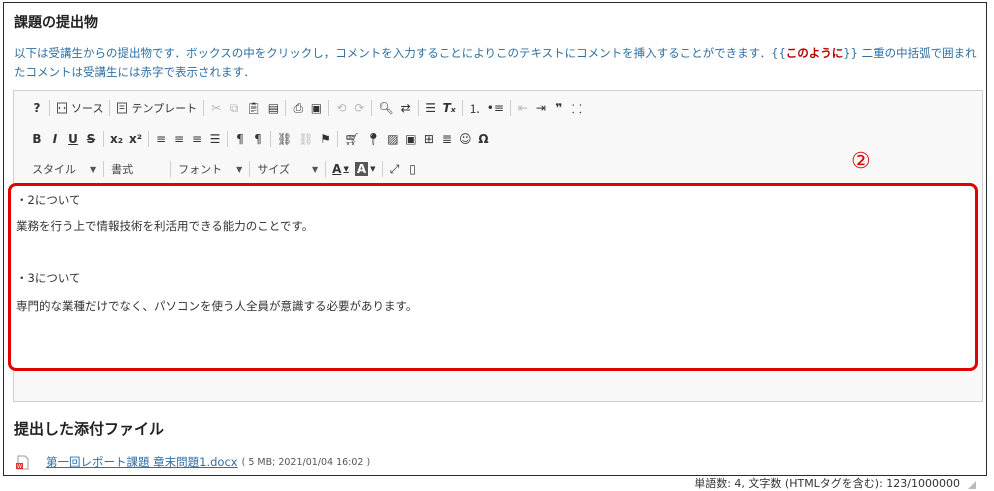  What do you see at coordinates (395, 169) in the screenshot?
I see `maximize-icon: ⤢` at bounding box center [395, 169].